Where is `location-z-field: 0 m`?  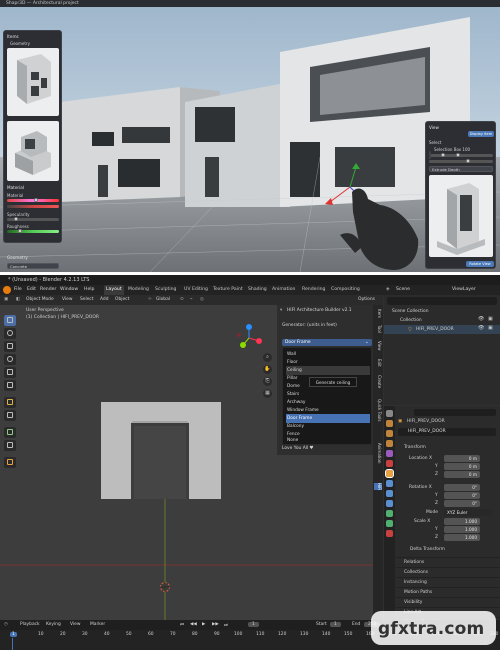 location-z-field: 0 m is located at coordinates (462, 474).